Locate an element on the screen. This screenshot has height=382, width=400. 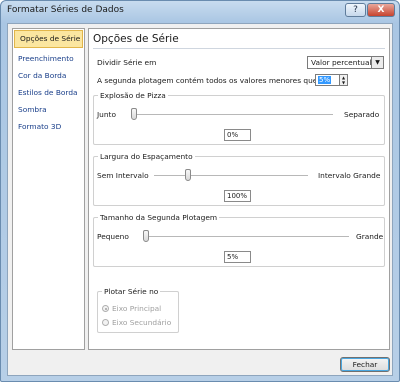
split-series-value: Valor percentual is located at coordinates (341, 62).